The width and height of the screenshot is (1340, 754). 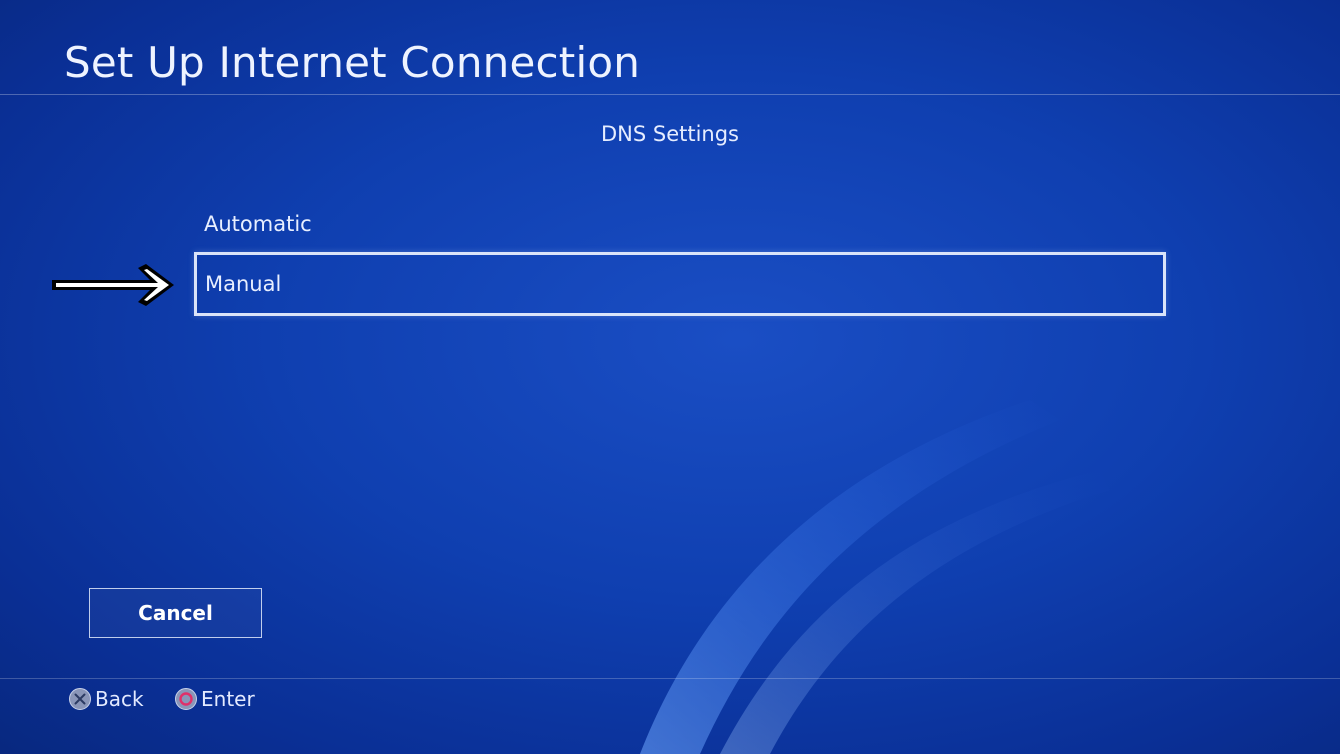 What do you see at coordinates (680, 284) in the screenshot?
I see `menu-item-manual: Manual` at bounding box center [680, 284].